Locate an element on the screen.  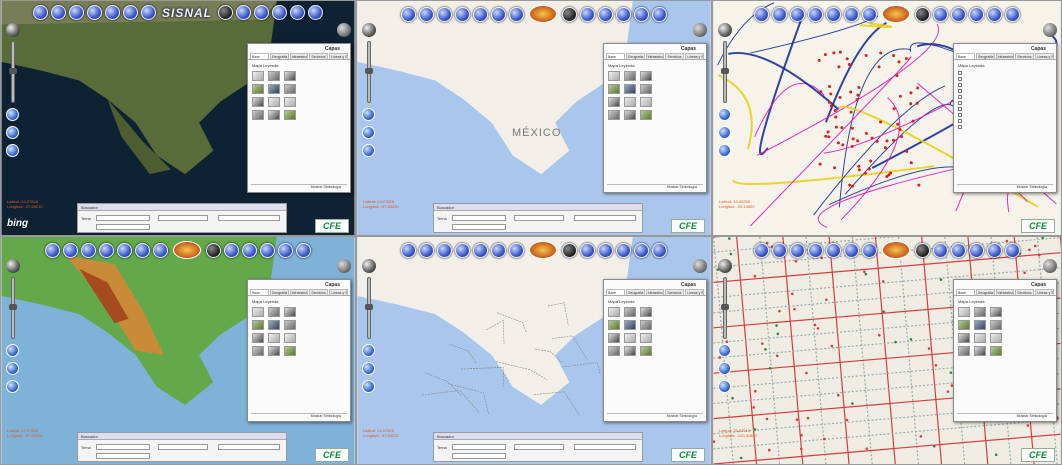
compass-icon is located at coordinates (725, 266).